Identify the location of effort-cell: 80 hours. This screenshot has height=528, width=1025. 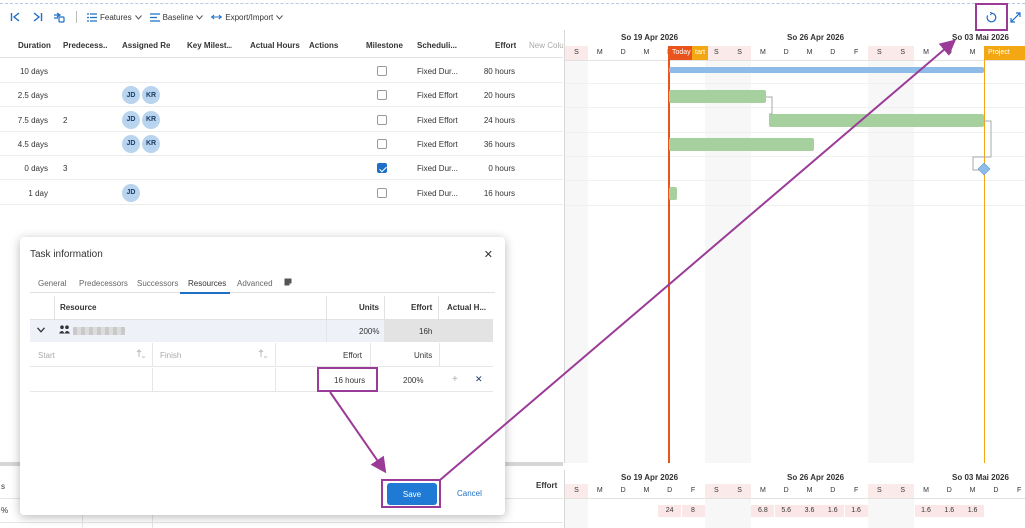
(499, 71).